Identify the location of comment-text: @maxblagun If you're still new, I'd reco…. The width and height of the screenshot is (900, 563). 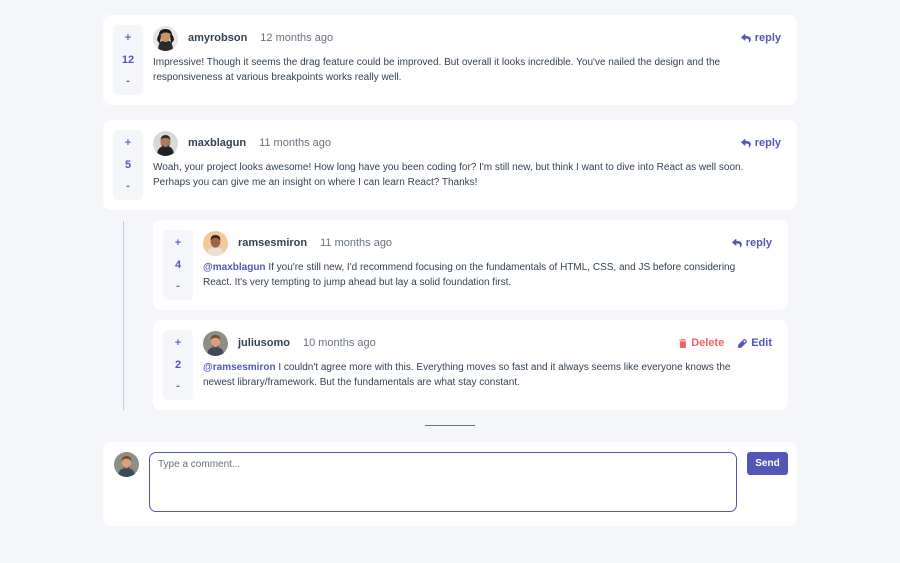
(472, 275).